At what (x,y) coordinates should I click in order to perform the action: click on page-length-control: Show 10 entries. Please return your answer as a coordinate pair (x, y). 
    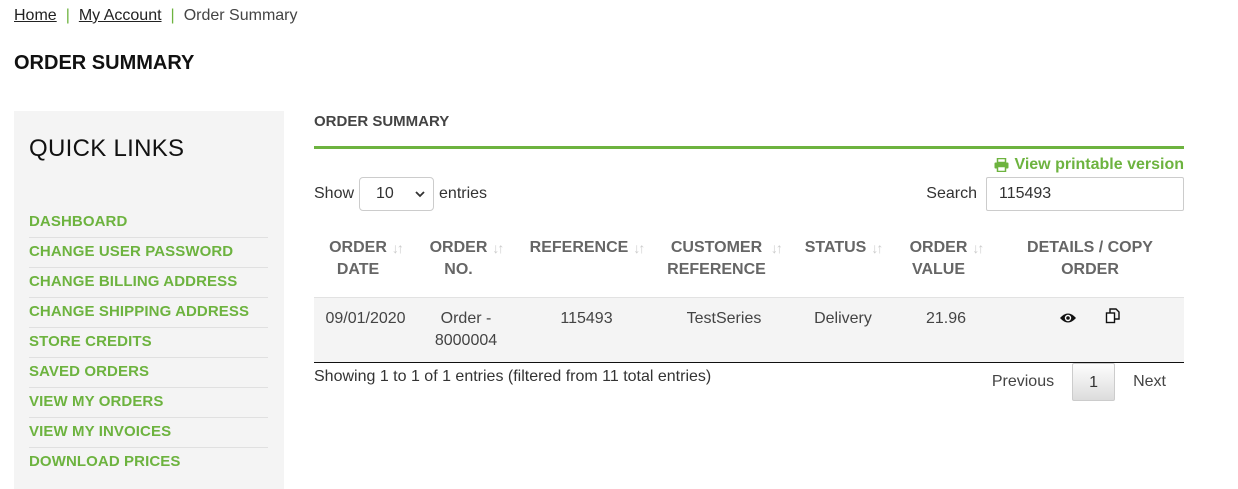
    Looking at the image, I should click on (400, 194).